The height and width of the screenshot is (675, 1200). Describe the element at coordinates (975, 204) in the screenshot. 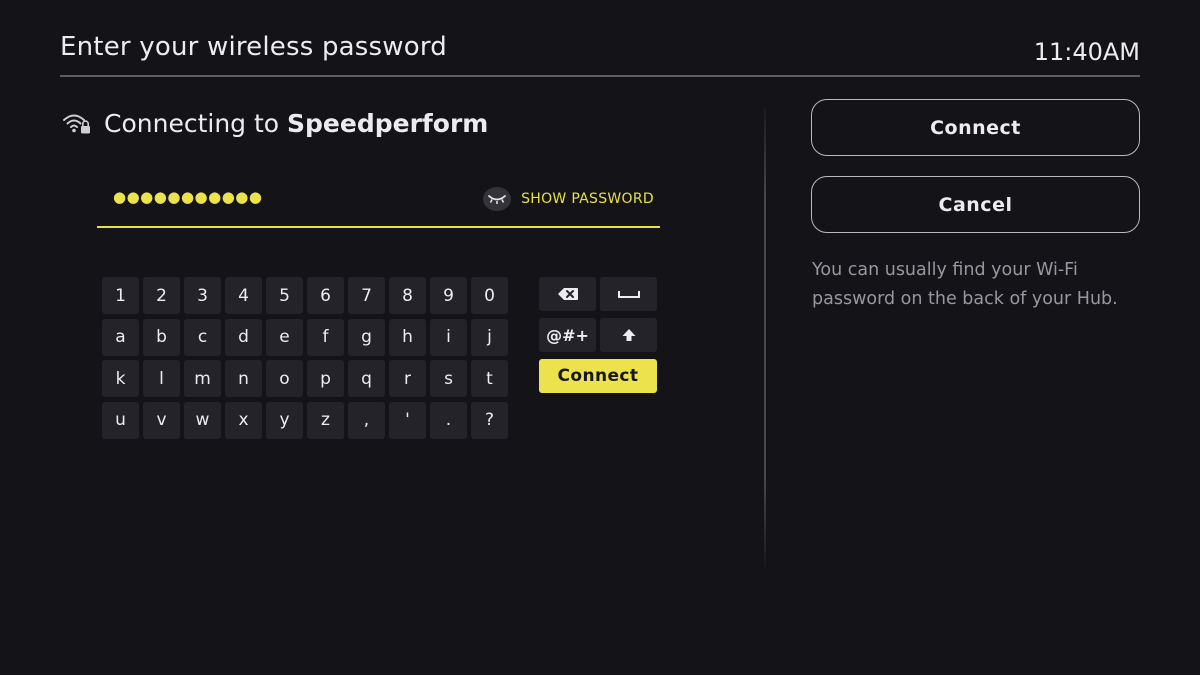

I see `cancel-button: Cancel` at that location.